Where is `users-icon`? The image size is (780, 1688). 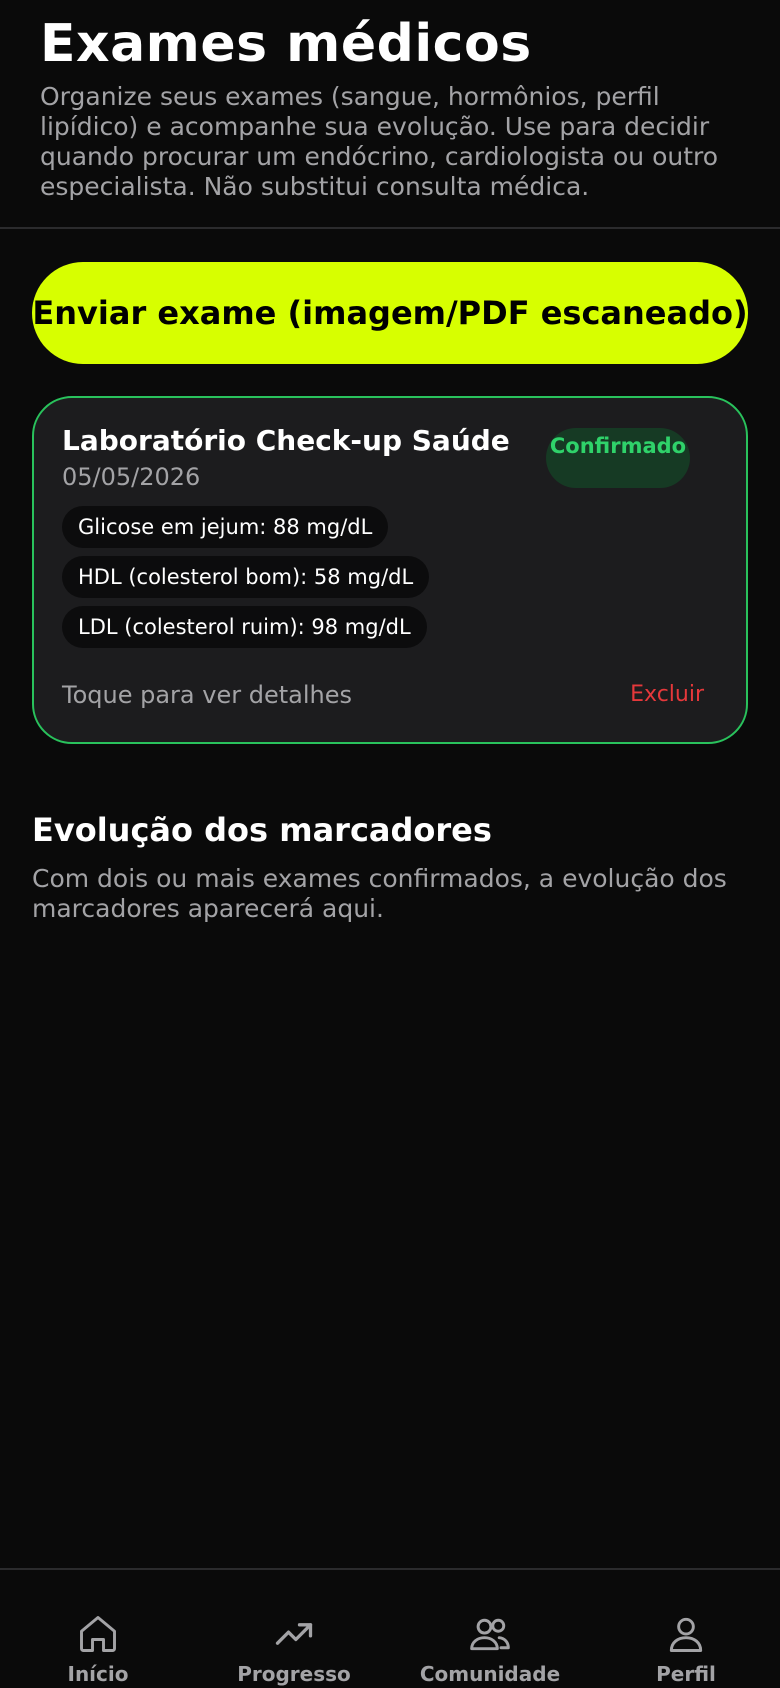
users-icon is located at coordinates (490, 1634).